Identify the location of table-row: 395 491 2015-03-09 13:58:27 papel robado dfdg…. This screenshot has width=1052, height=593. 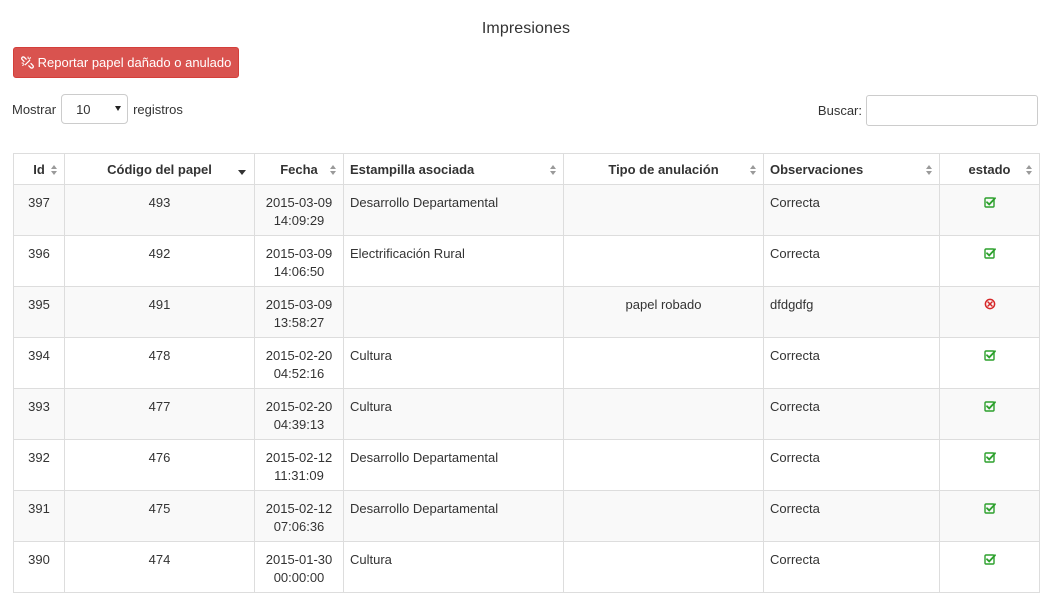
(526, 312).